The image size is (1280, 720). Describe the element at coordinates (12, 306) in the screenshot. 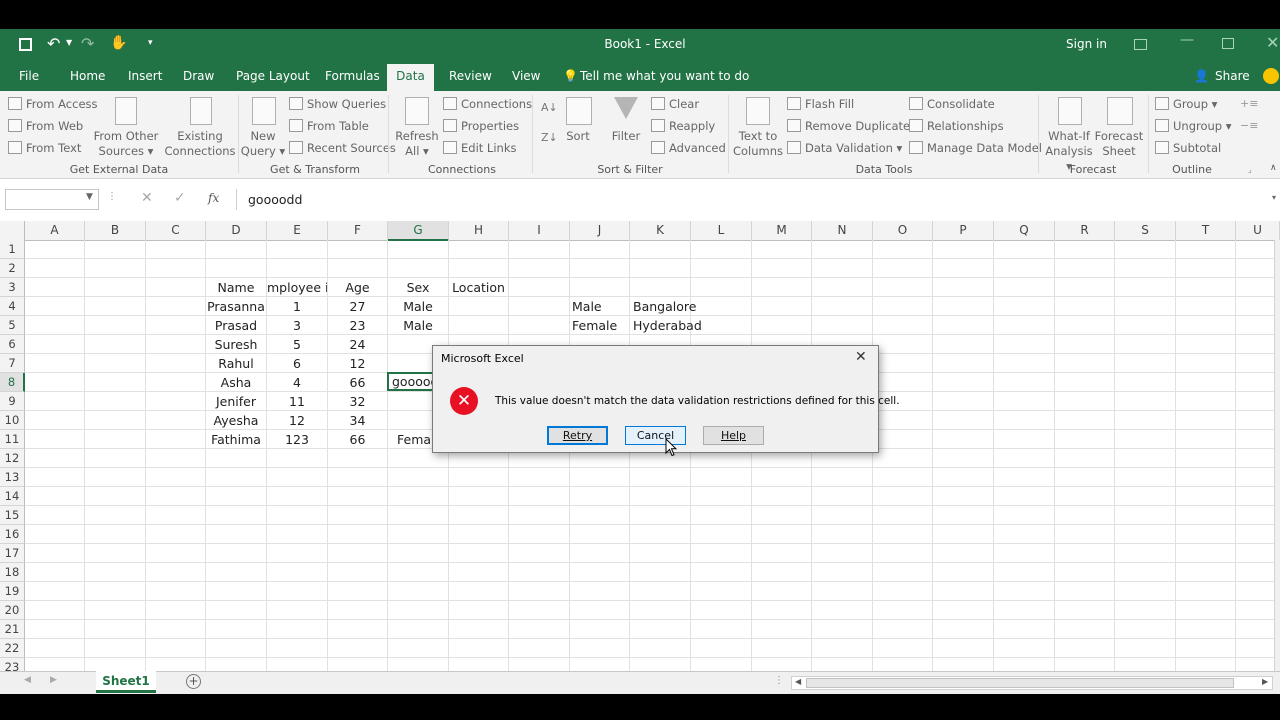

I see `row-header-4: 4` at that location.